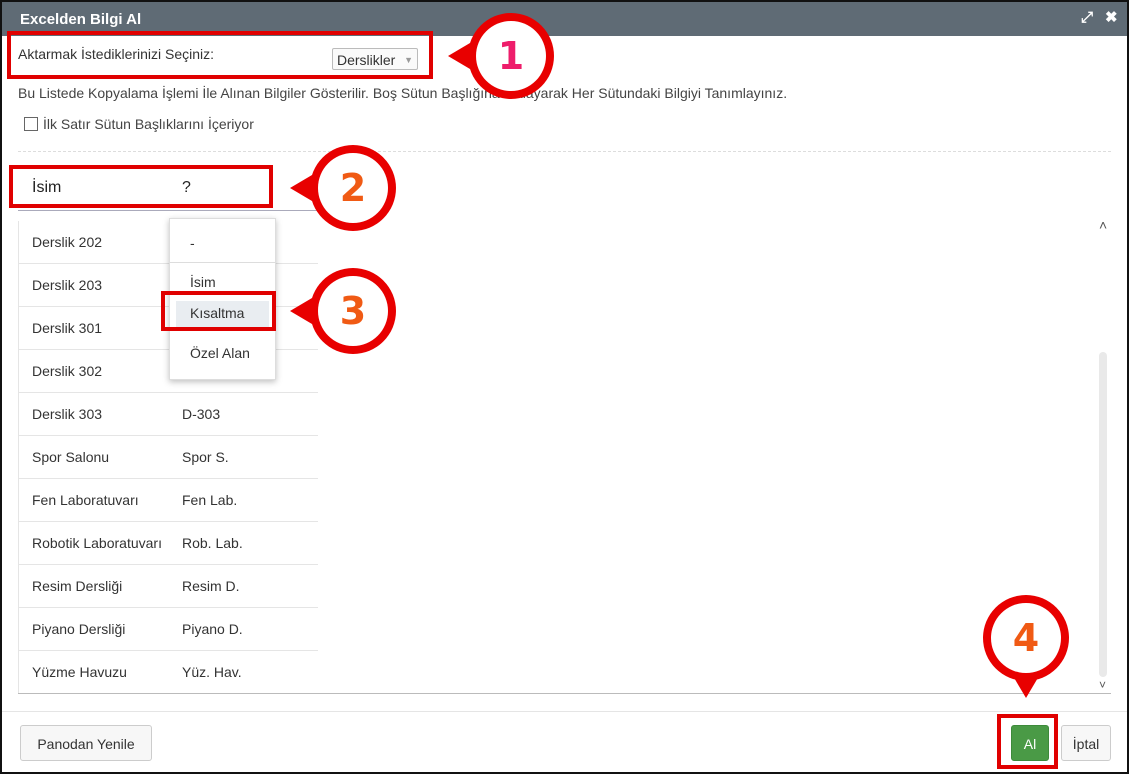 The image size is (1129, 774). Describe the element at coordinates (1111, 18) in the screenshot. I see `close-icon: ✖` at that location.